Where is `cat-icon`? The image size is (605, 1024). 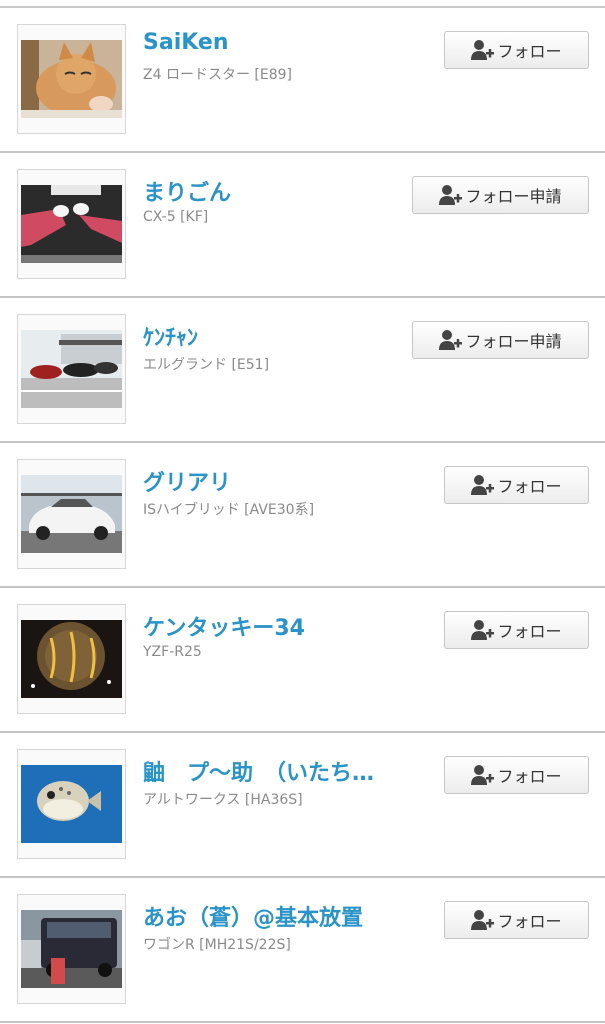 cat-icon is located at coordinates (71, 79).